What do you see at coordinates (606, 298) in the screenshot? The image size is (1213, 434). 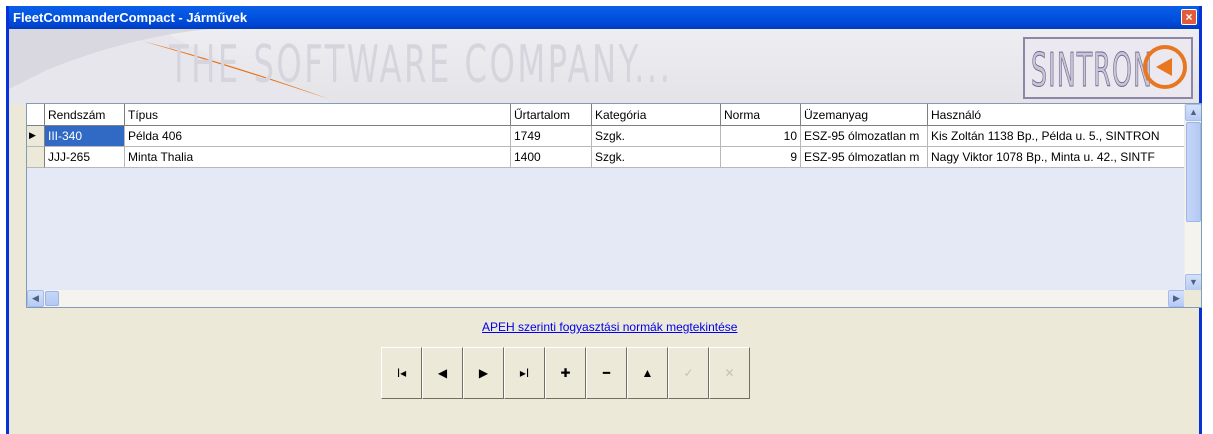 I see `horizontal-scrollbar: ◀ ▶` at bounding box center [606, 298].